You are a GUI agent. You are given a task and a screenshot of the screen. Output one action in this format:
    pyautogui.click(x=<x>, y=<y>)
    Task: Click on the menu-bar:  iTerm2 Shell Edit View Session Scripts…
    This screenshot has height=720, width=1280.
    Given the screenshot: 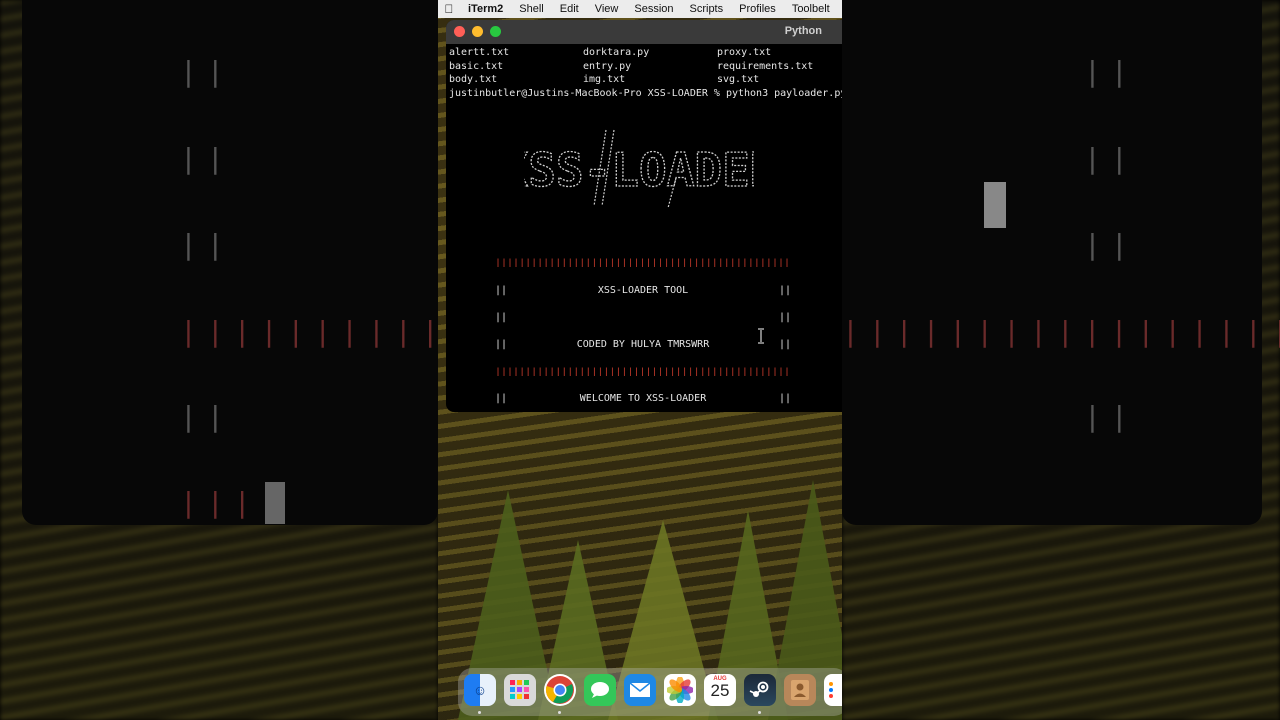 What is the action you would take?
    pyautogui.click(x=640, y=9)
    